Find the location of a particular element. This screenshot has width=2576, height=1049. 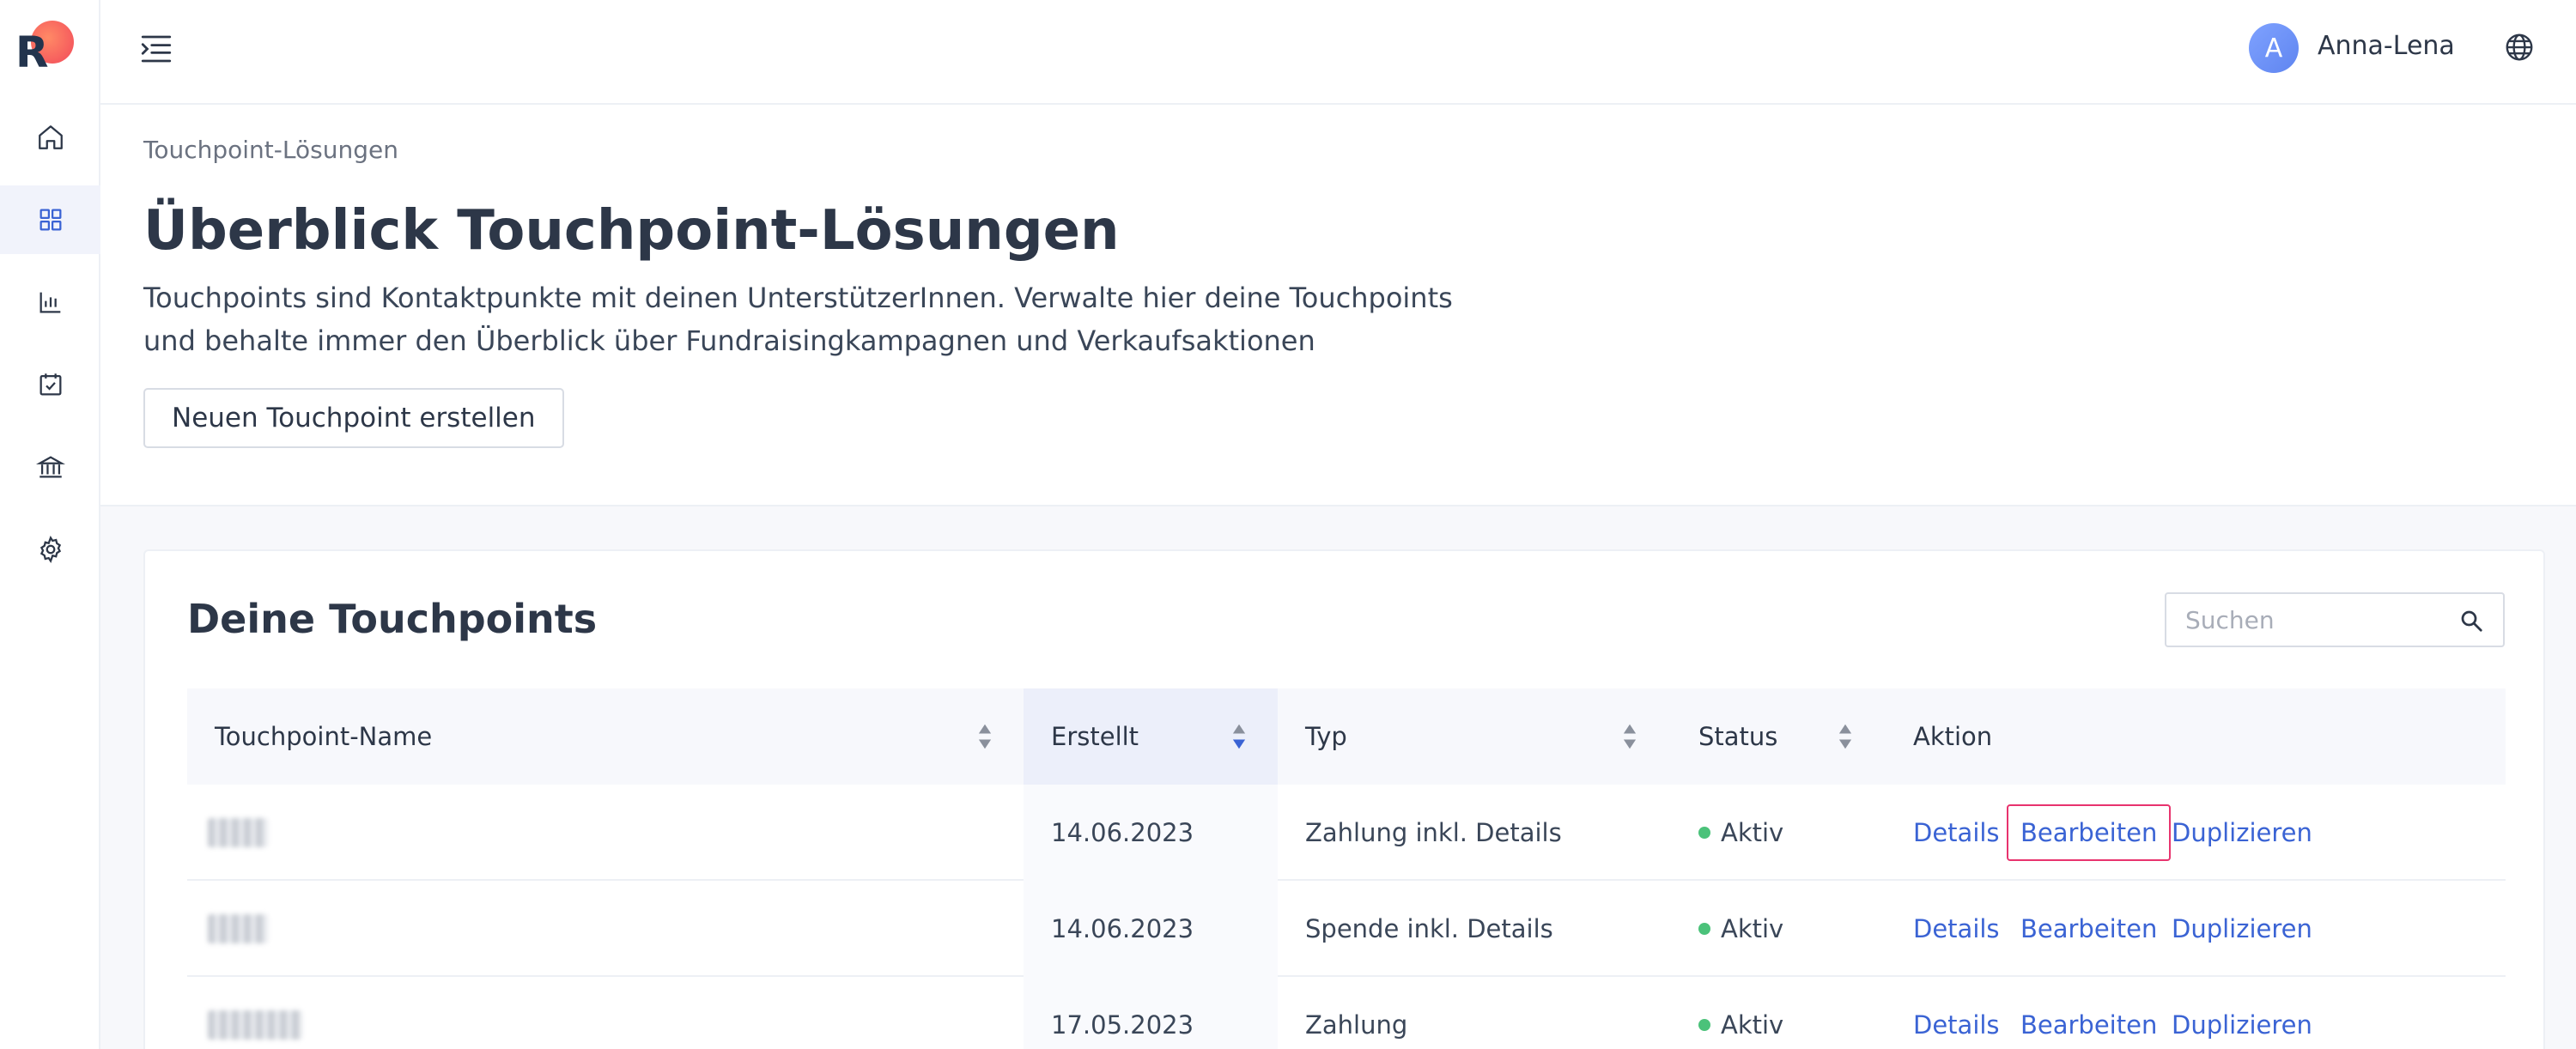

sidebar-item-statistics is located at coordinates (50, 303).